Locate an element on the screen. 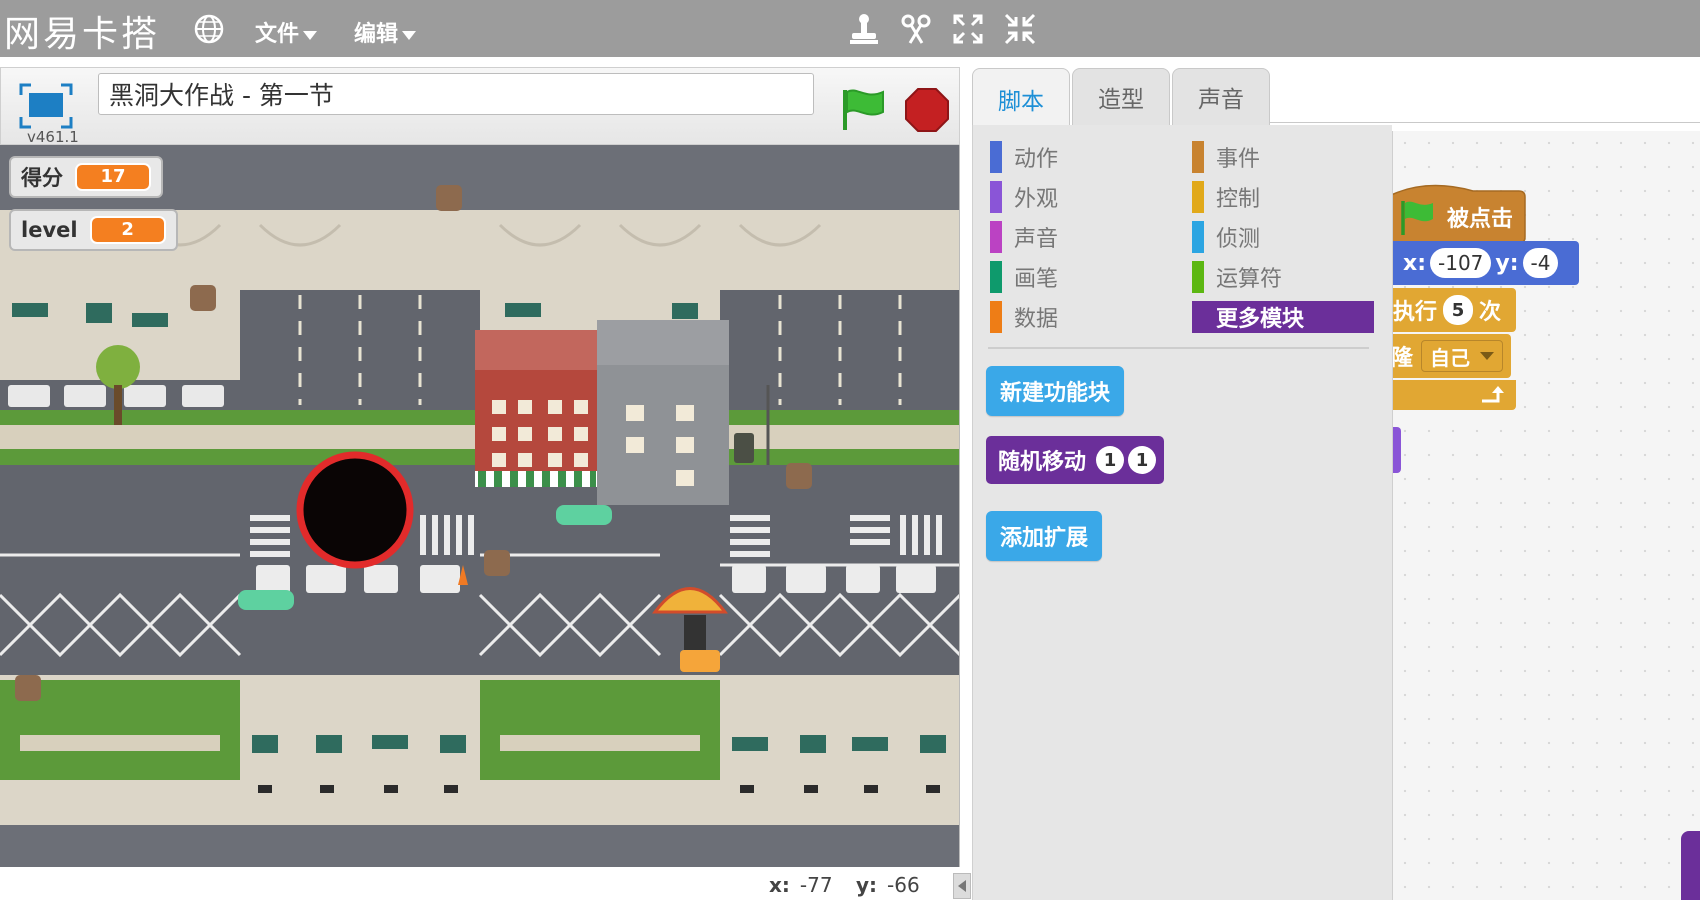 The height and width of the screenshot is (902, 1700). score-monitor: 得分 17 is located at coordinates (86, 177).